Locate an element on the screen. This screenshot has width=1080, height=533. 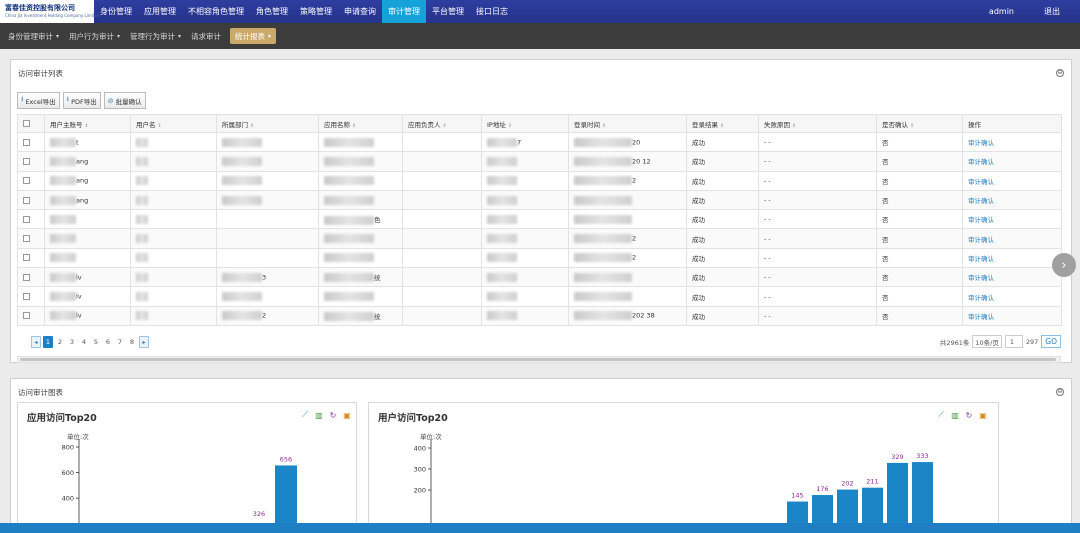
nav-item-1: 应用管理 is located at coordinates (160, 11).